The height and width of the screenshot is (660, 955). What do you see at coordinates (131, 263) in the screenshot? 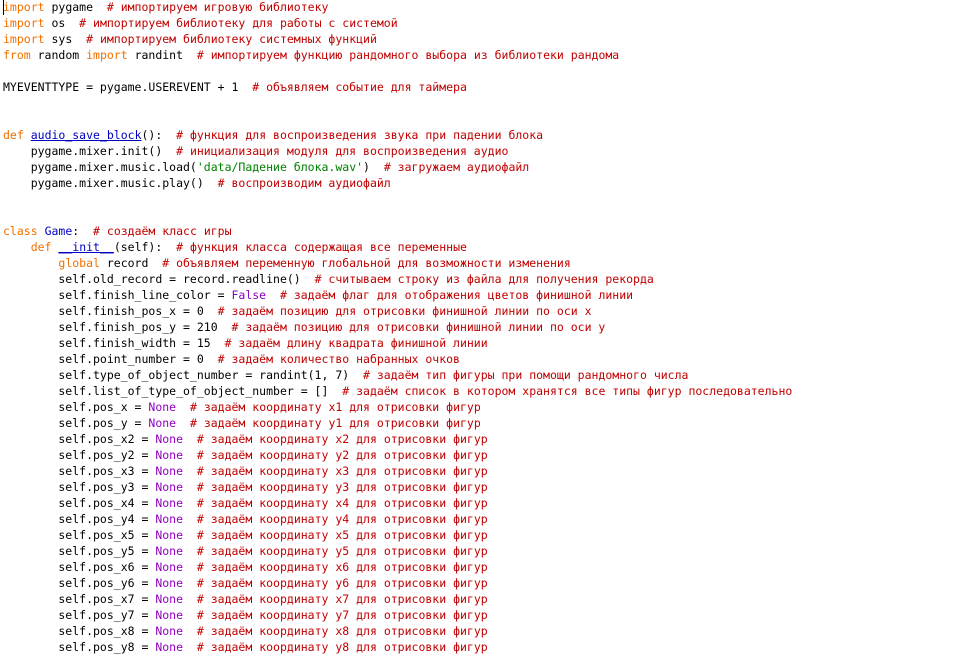
I see `code-token: record` at bounding box center [131, 263].